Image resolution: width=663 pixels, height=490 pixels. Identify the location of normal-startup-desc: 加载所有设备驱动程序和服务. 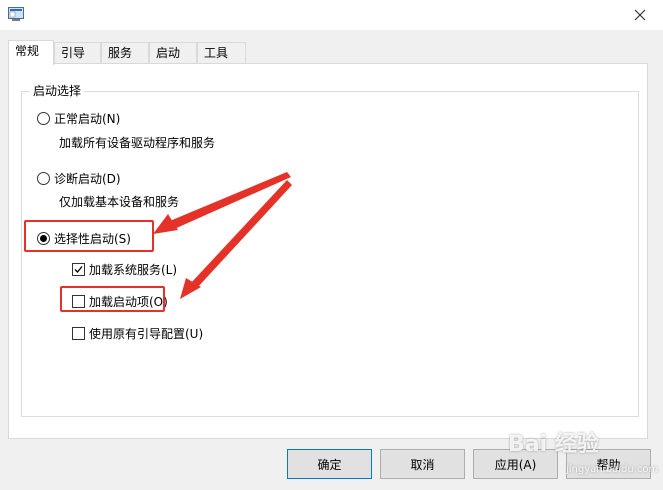
(137, 143).